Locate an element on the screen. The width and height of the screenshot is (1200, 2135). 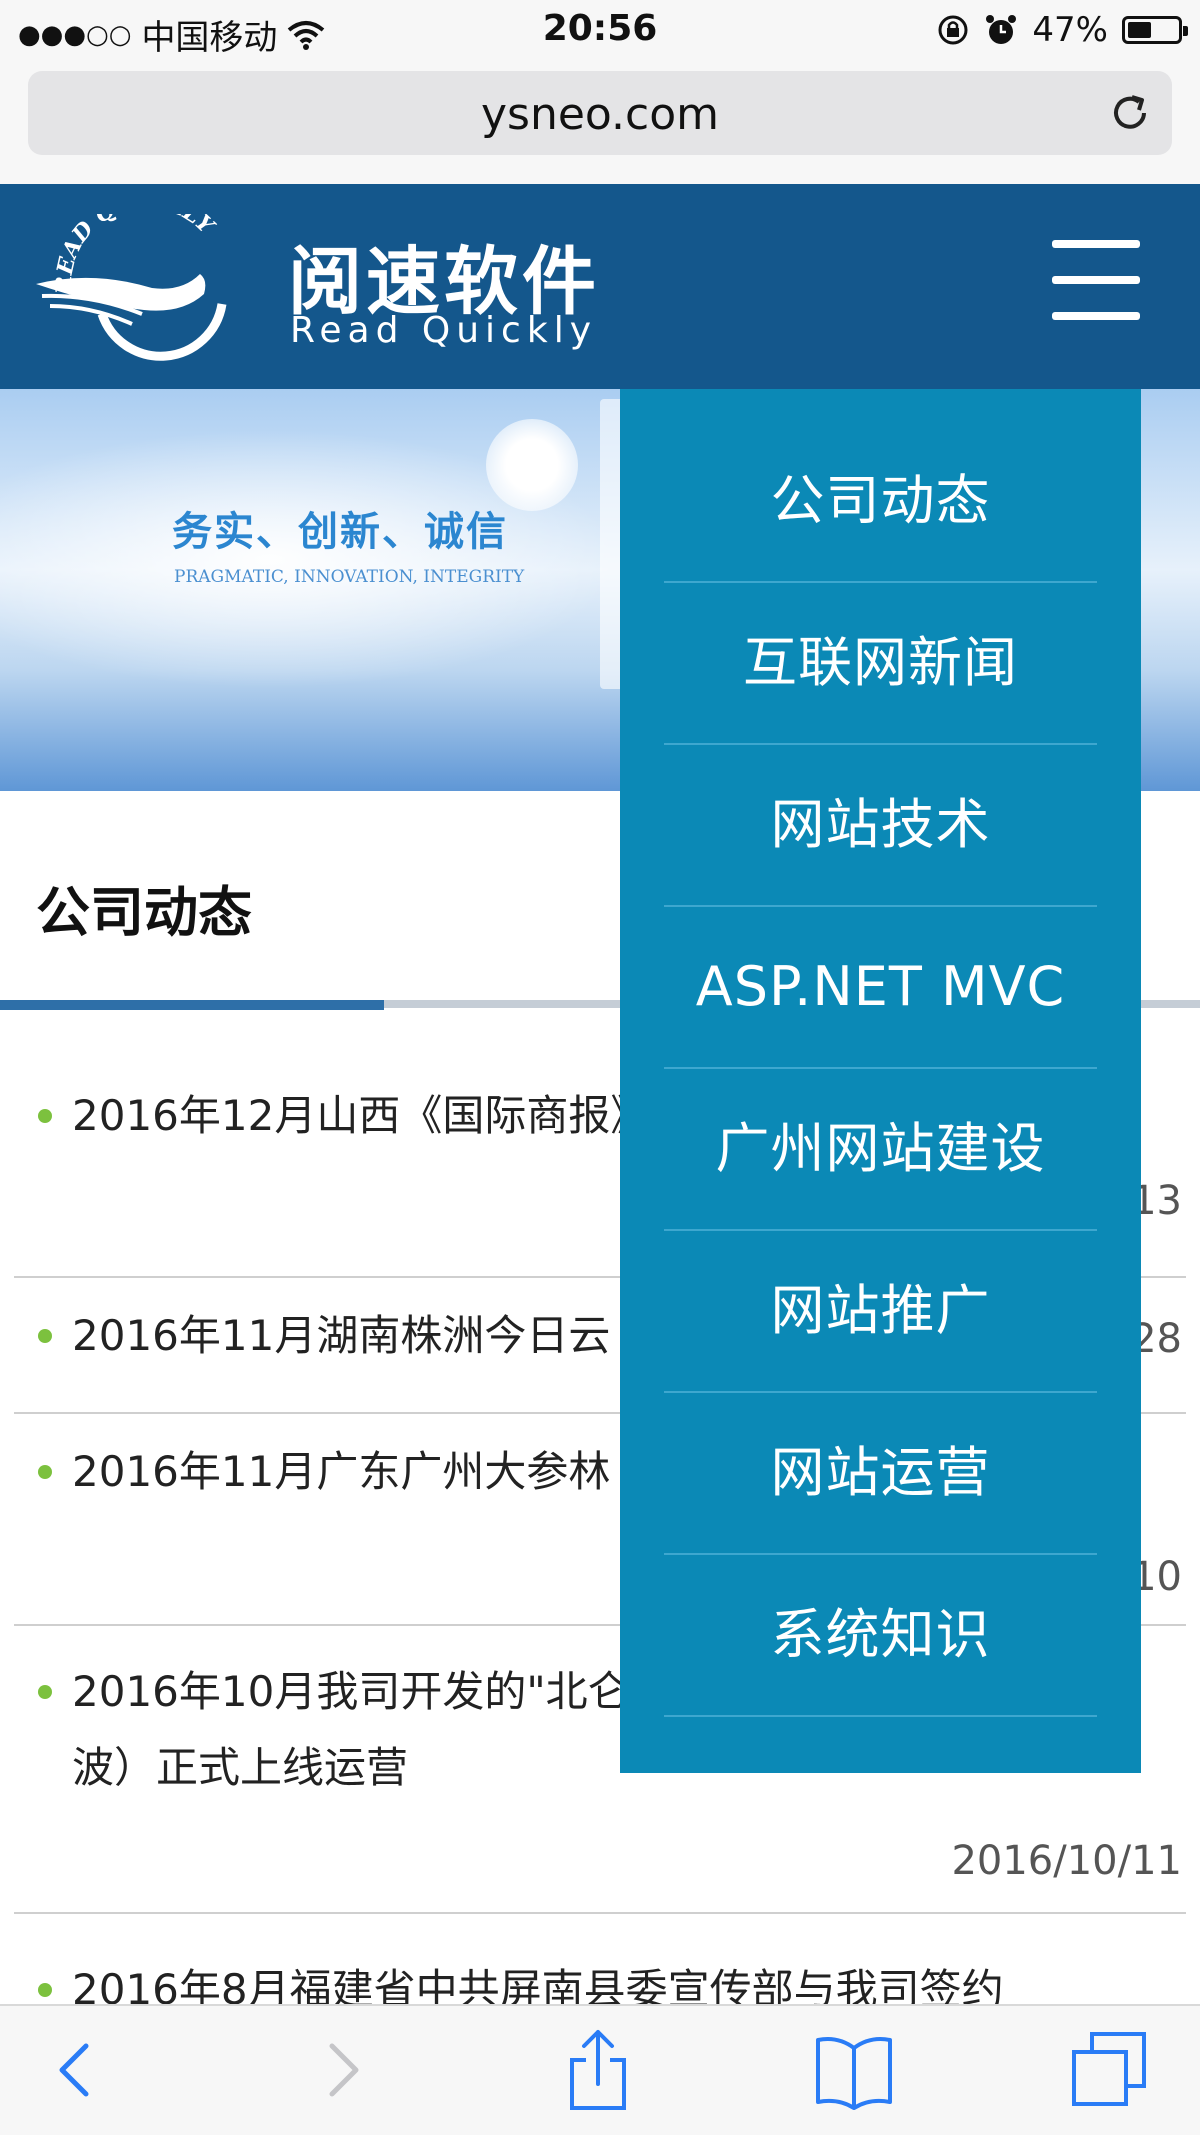
browser-toolbar is located at coordinates (600, 2069).